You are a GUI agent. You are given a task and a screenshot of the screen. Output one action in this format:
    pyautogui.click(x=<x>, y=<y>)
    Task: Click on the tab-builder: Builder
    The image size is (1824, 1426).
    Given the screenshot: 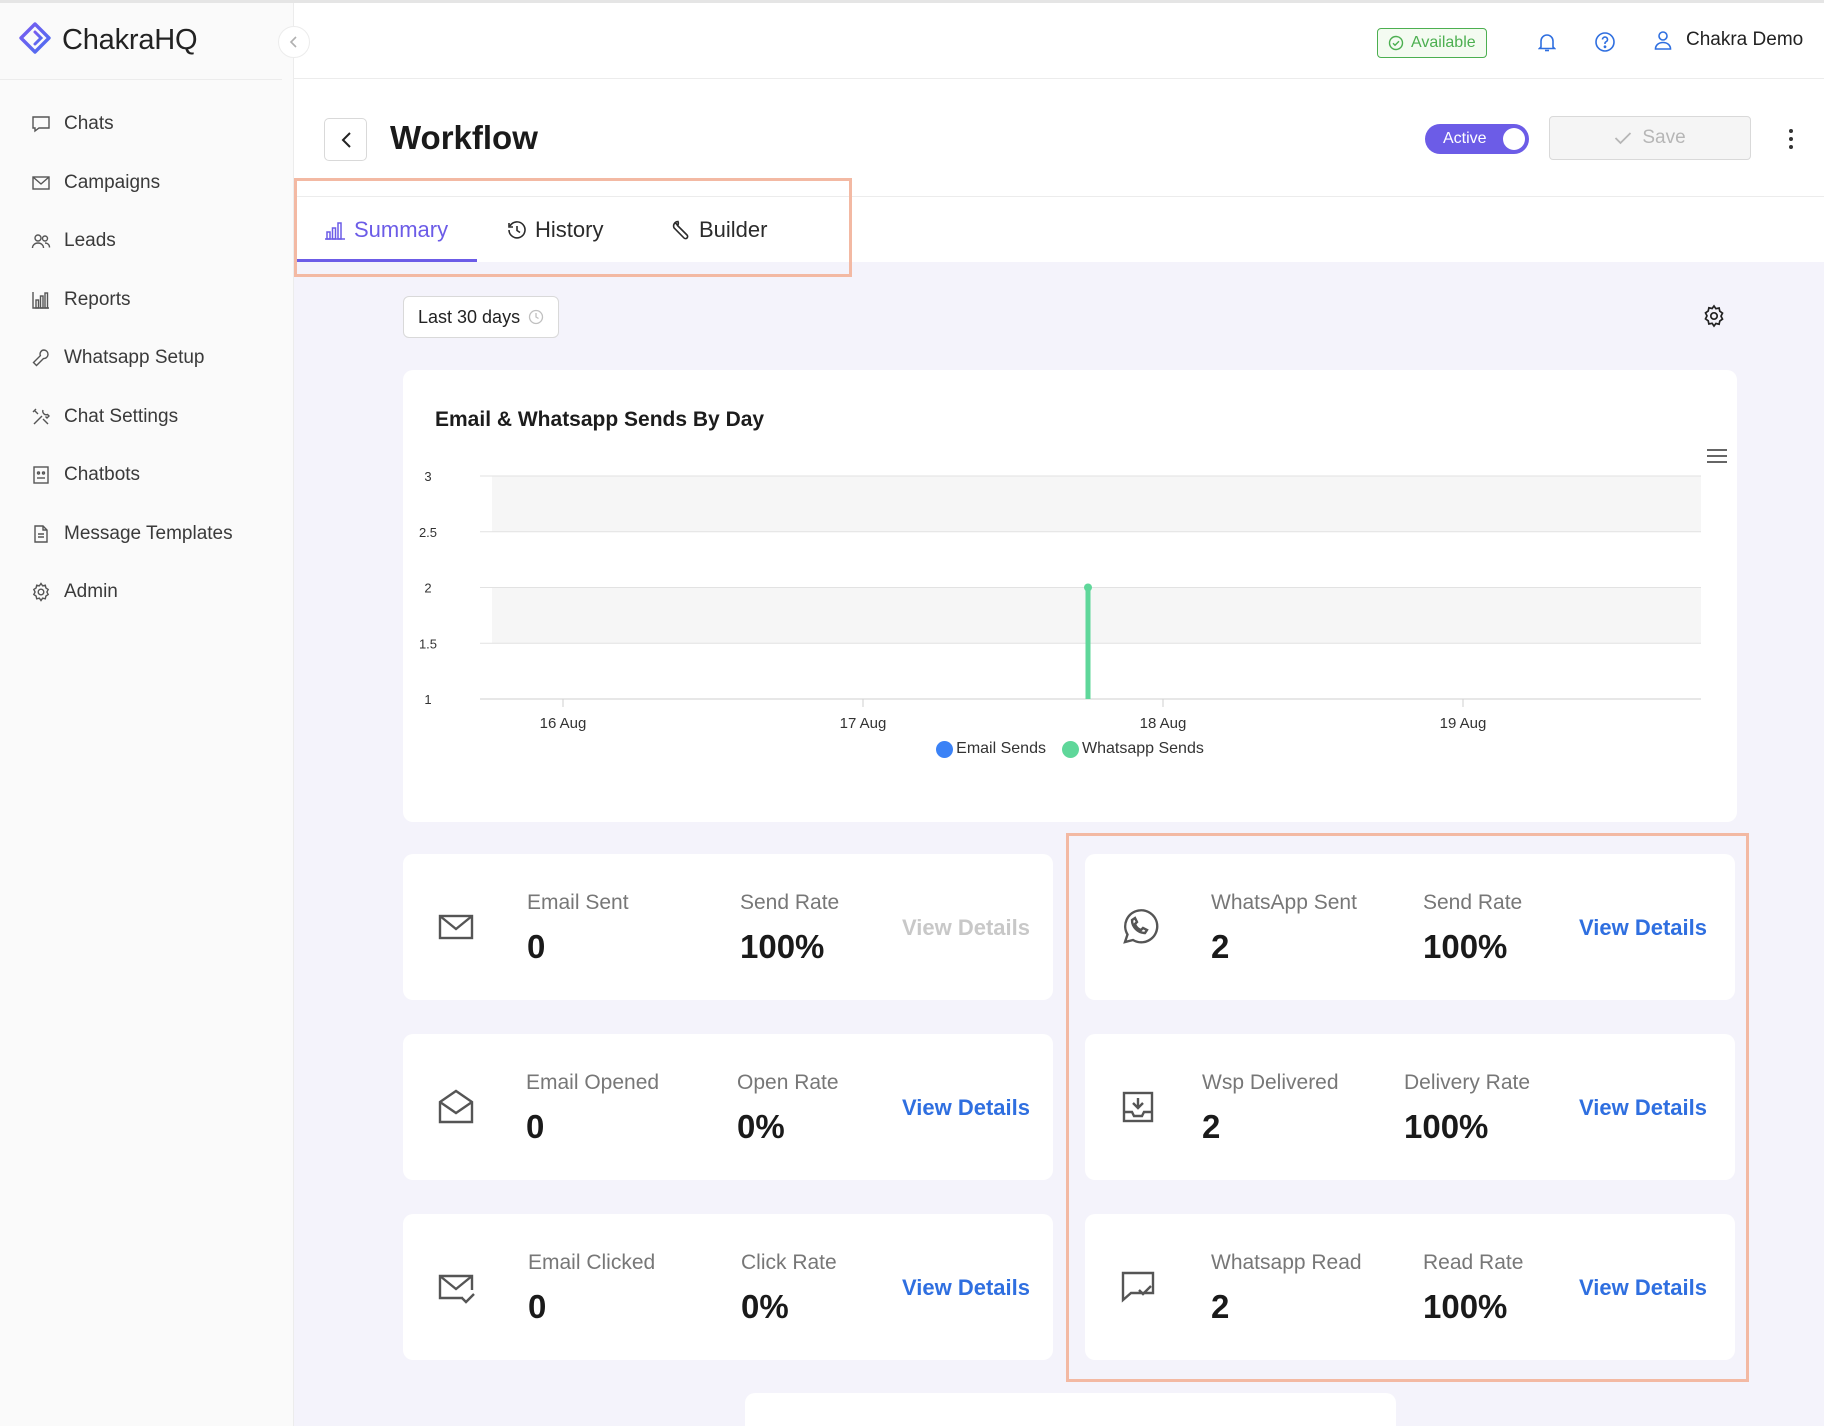 What is the action you would take?
    pyautogui.click(x=719, y=229)
    